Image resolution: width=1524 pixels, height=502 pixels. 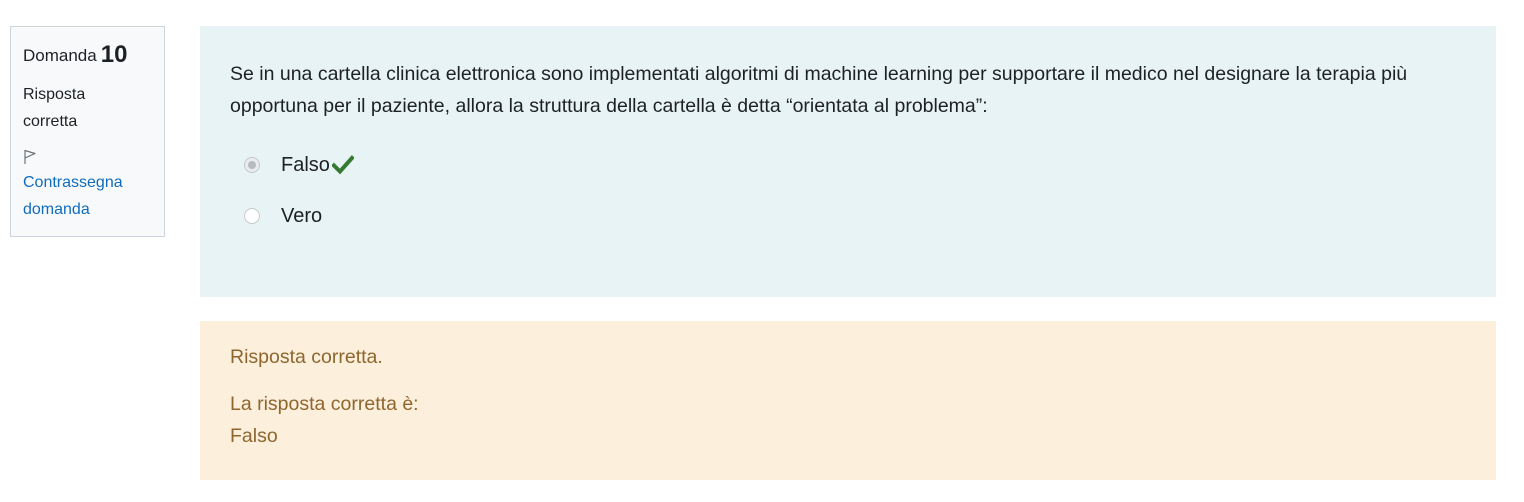 I want to click on question-label: Domanda, so click(x=60, y=55).